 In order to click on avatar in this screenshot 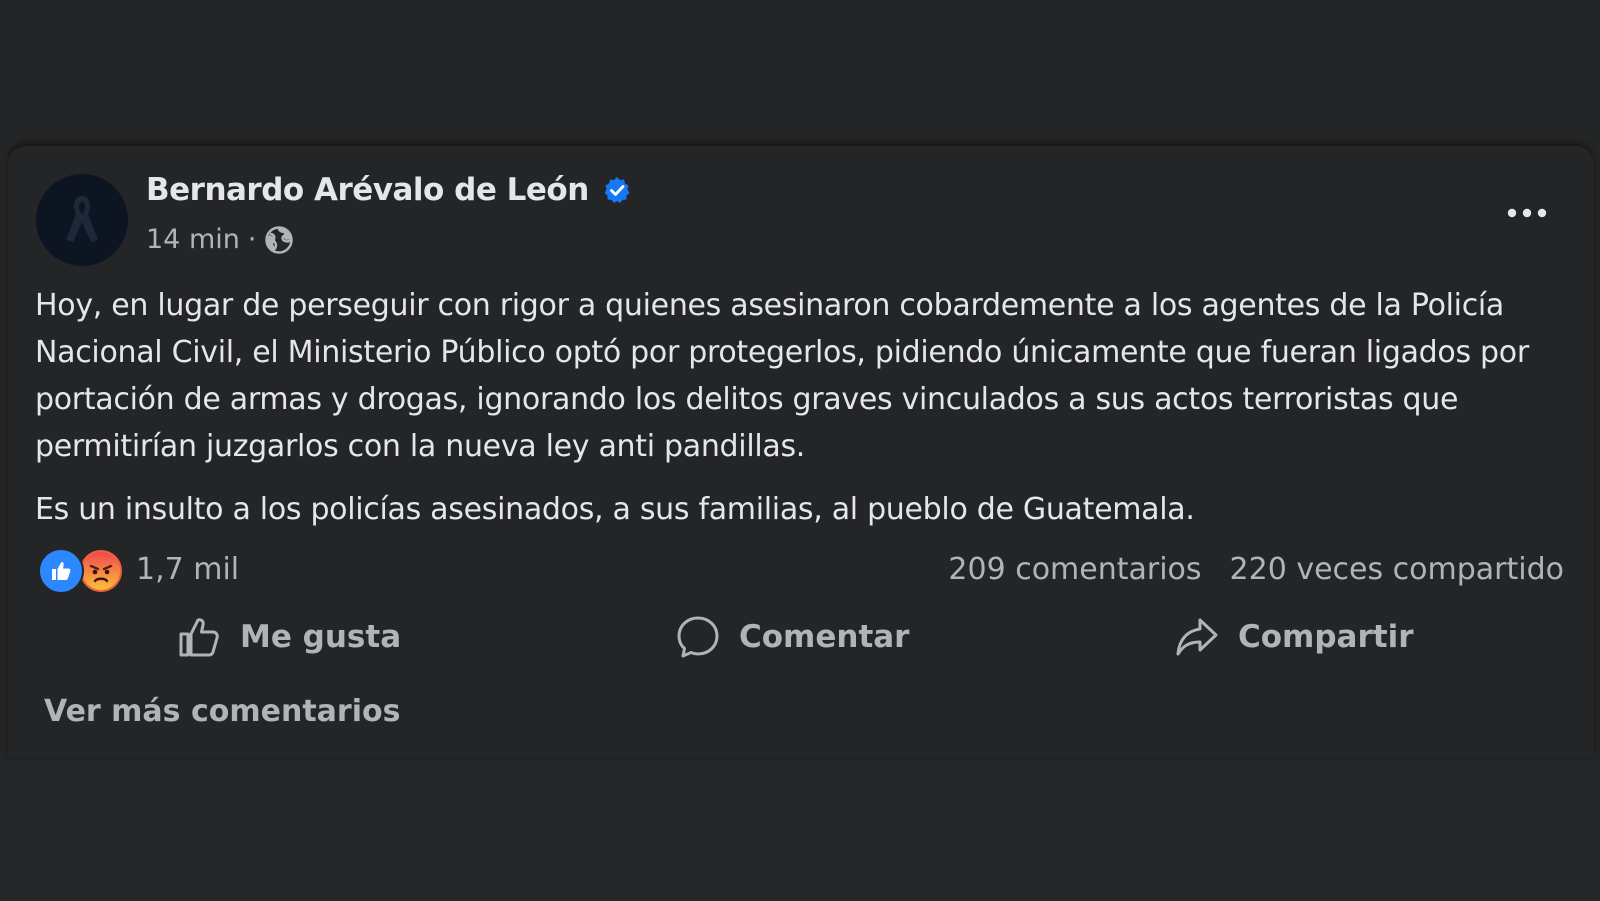, I will do `click(82, 220)`.